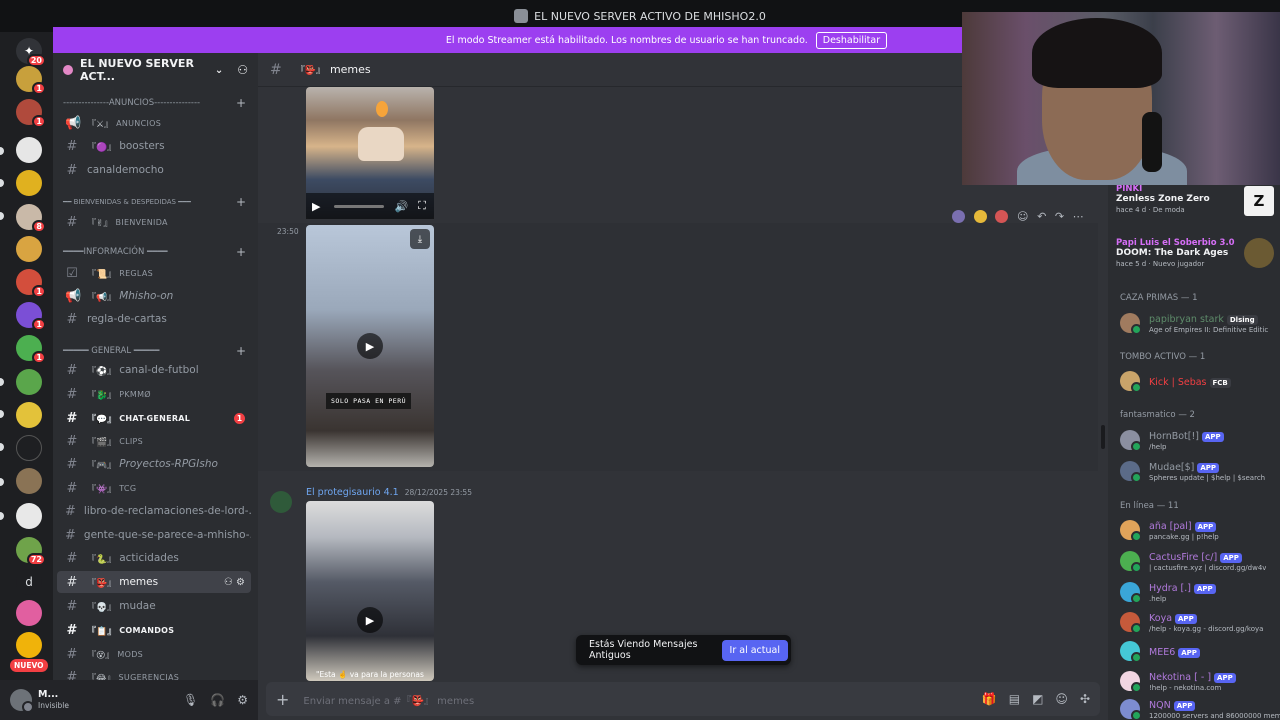  I want to click on video-attachment: ▶ "Esta 🤞 va para la personas, so click(370, 591).